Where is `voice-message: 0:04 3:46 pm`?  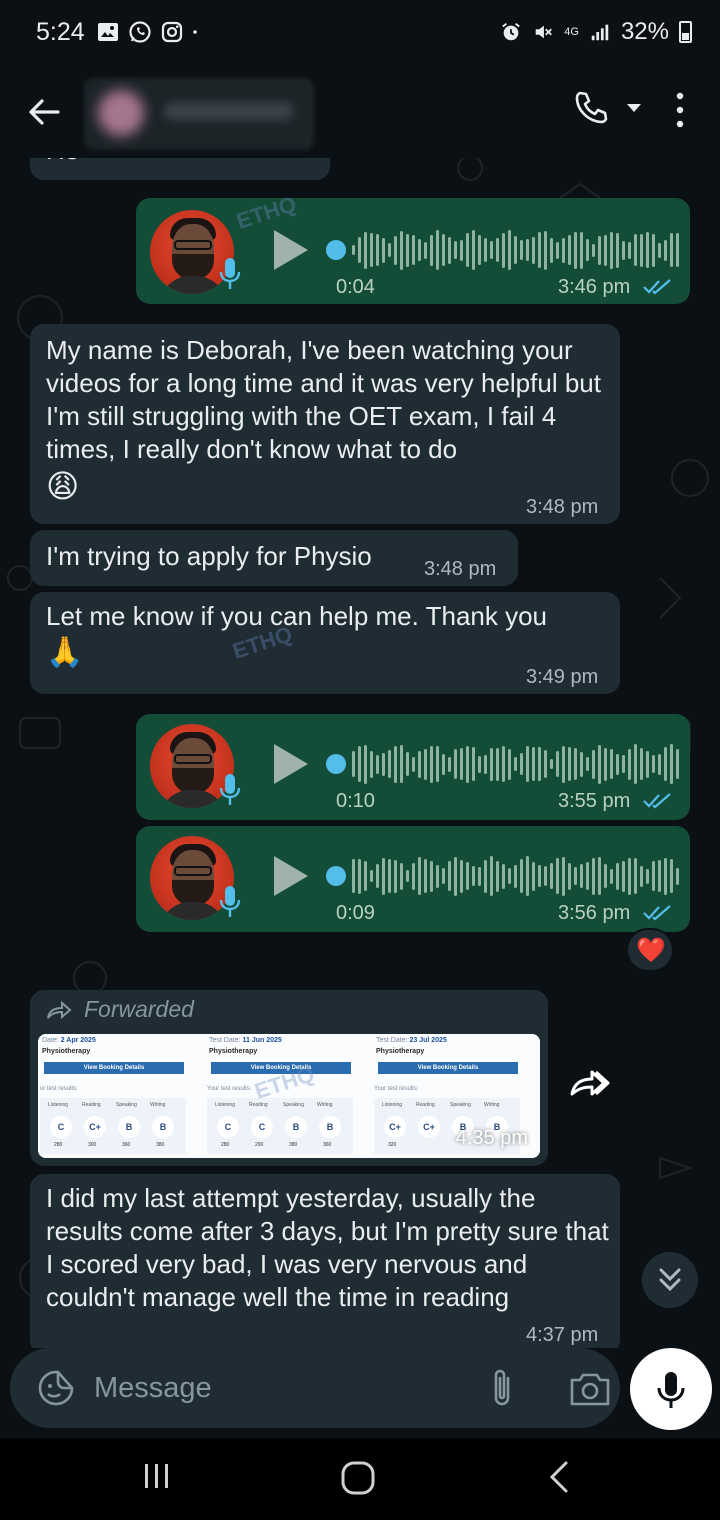 voice-message: 0:04 3:46 pm is located at coordinates (413, 251).